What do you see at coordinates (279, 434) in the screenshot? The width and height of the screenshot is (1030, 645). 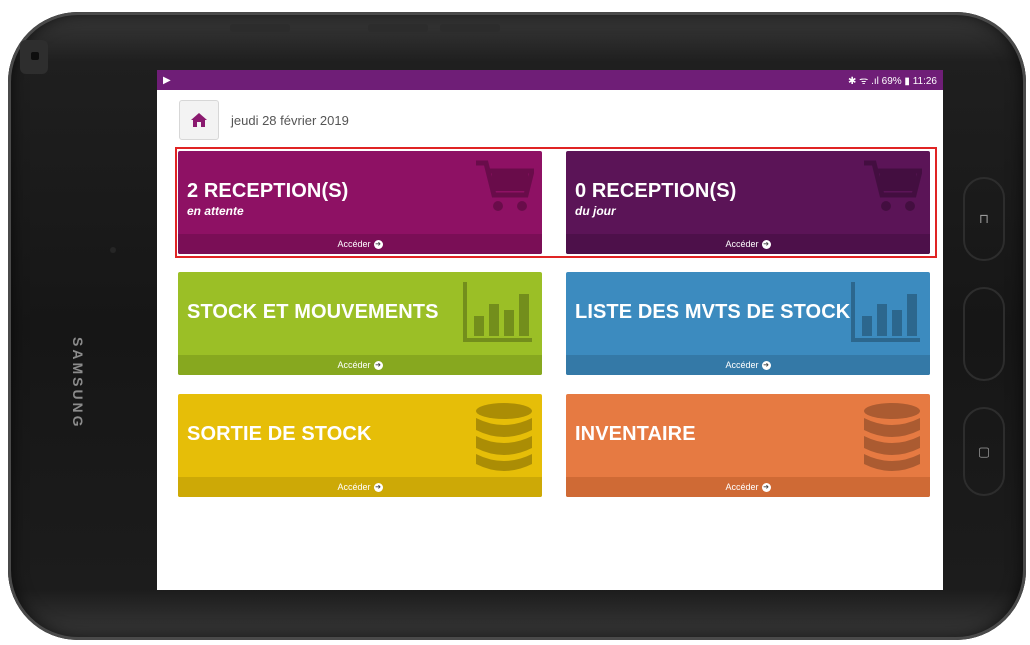 I see `tile-title: SORTIE DE STOCK` at bounding box center [279, 434].